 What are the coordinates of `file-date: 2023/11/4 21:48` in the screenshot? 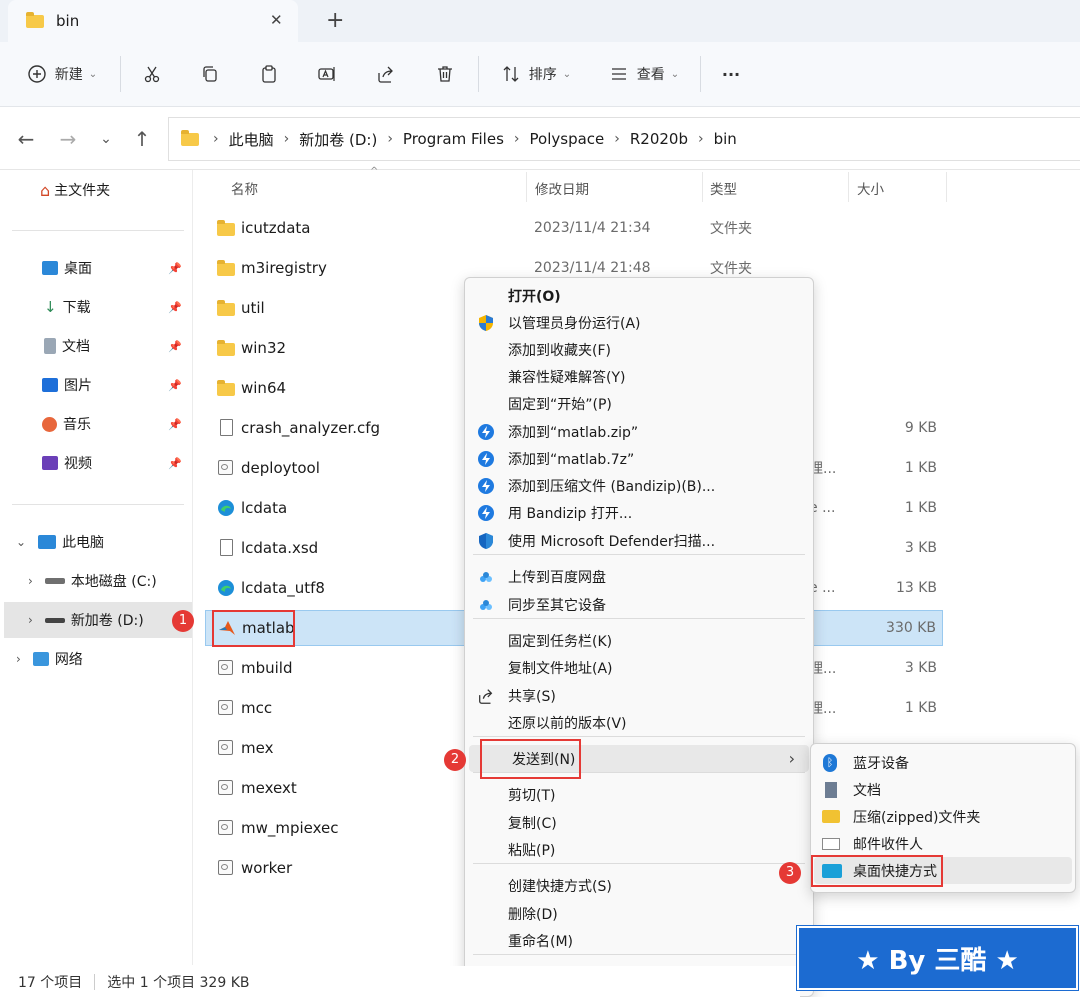 It's located at (592, 268).